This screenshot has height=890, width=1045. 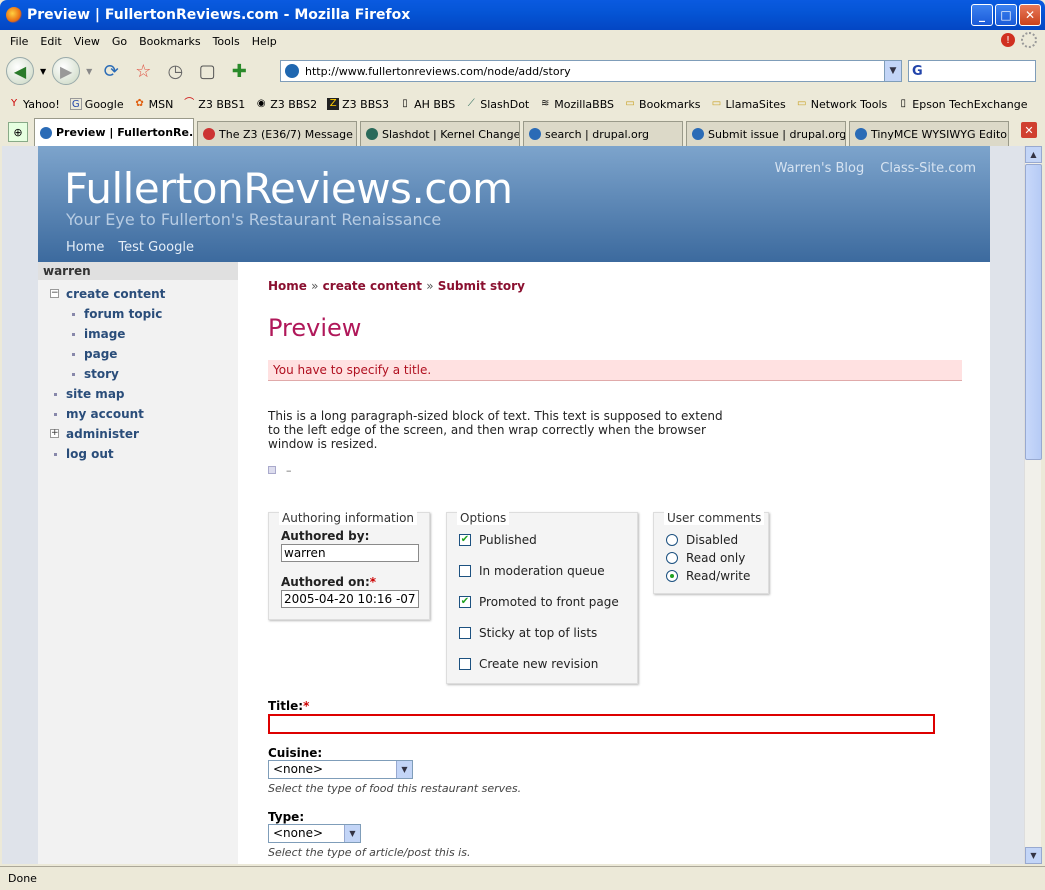 What do you see at coordinates (22, 878) in the screenshot?
I see `status-text: Done` at bounding box center [22, 878].